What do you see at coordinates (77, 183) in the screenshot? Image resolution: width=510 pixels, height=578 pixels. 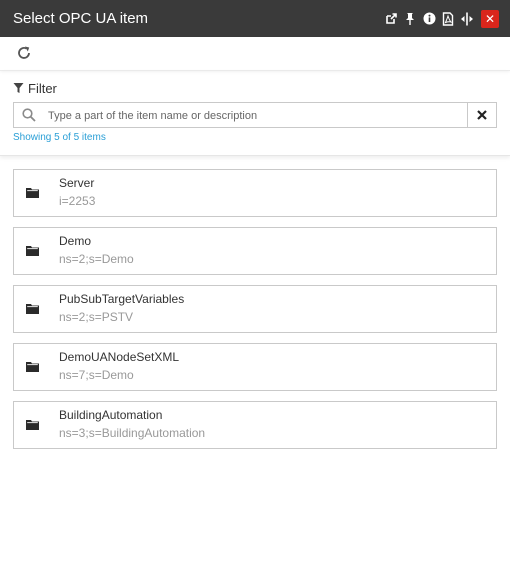 I see `item-name: Server` at bounding box center [77, 183].